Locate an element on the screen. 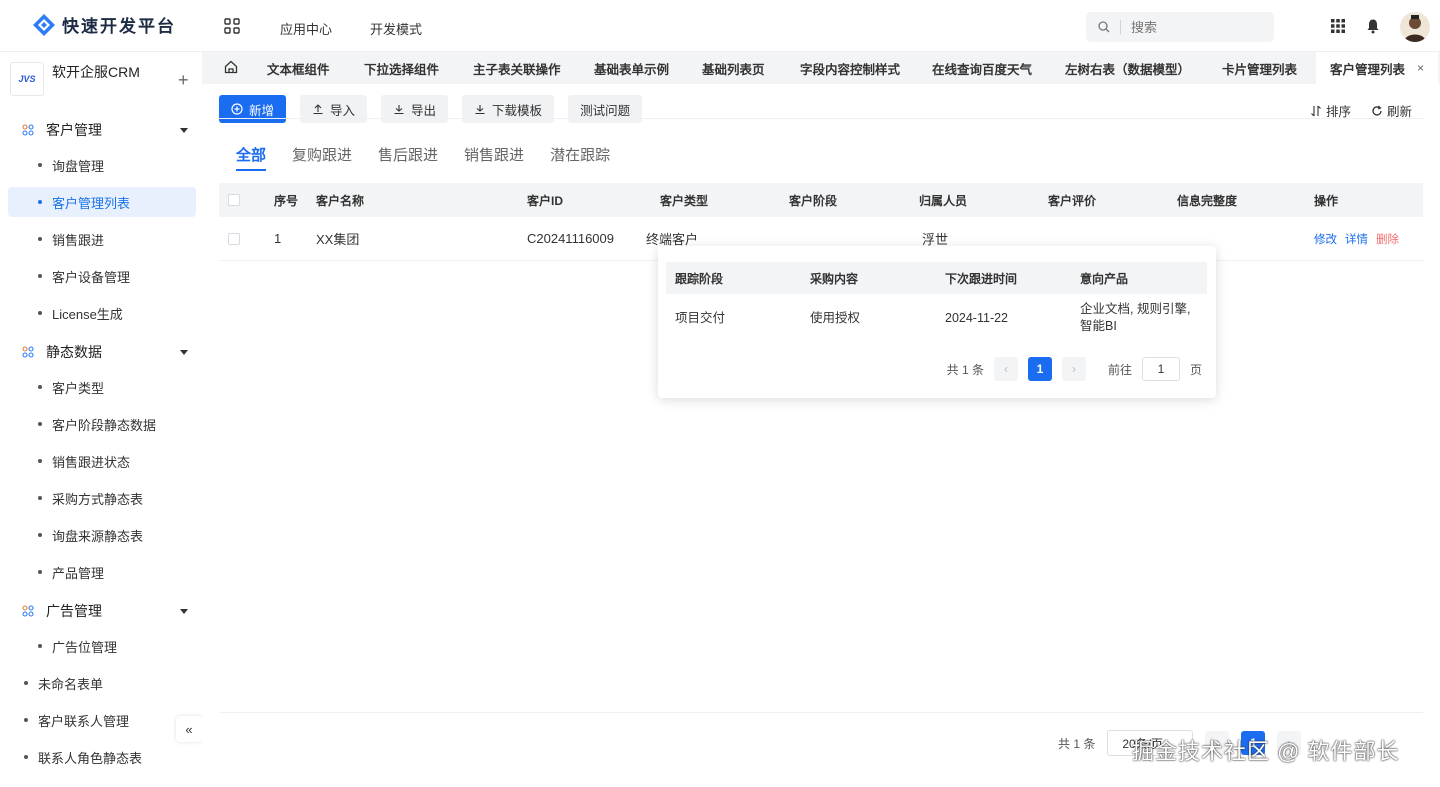  detail-link: 详情 is located at coordinates (1356, 239).